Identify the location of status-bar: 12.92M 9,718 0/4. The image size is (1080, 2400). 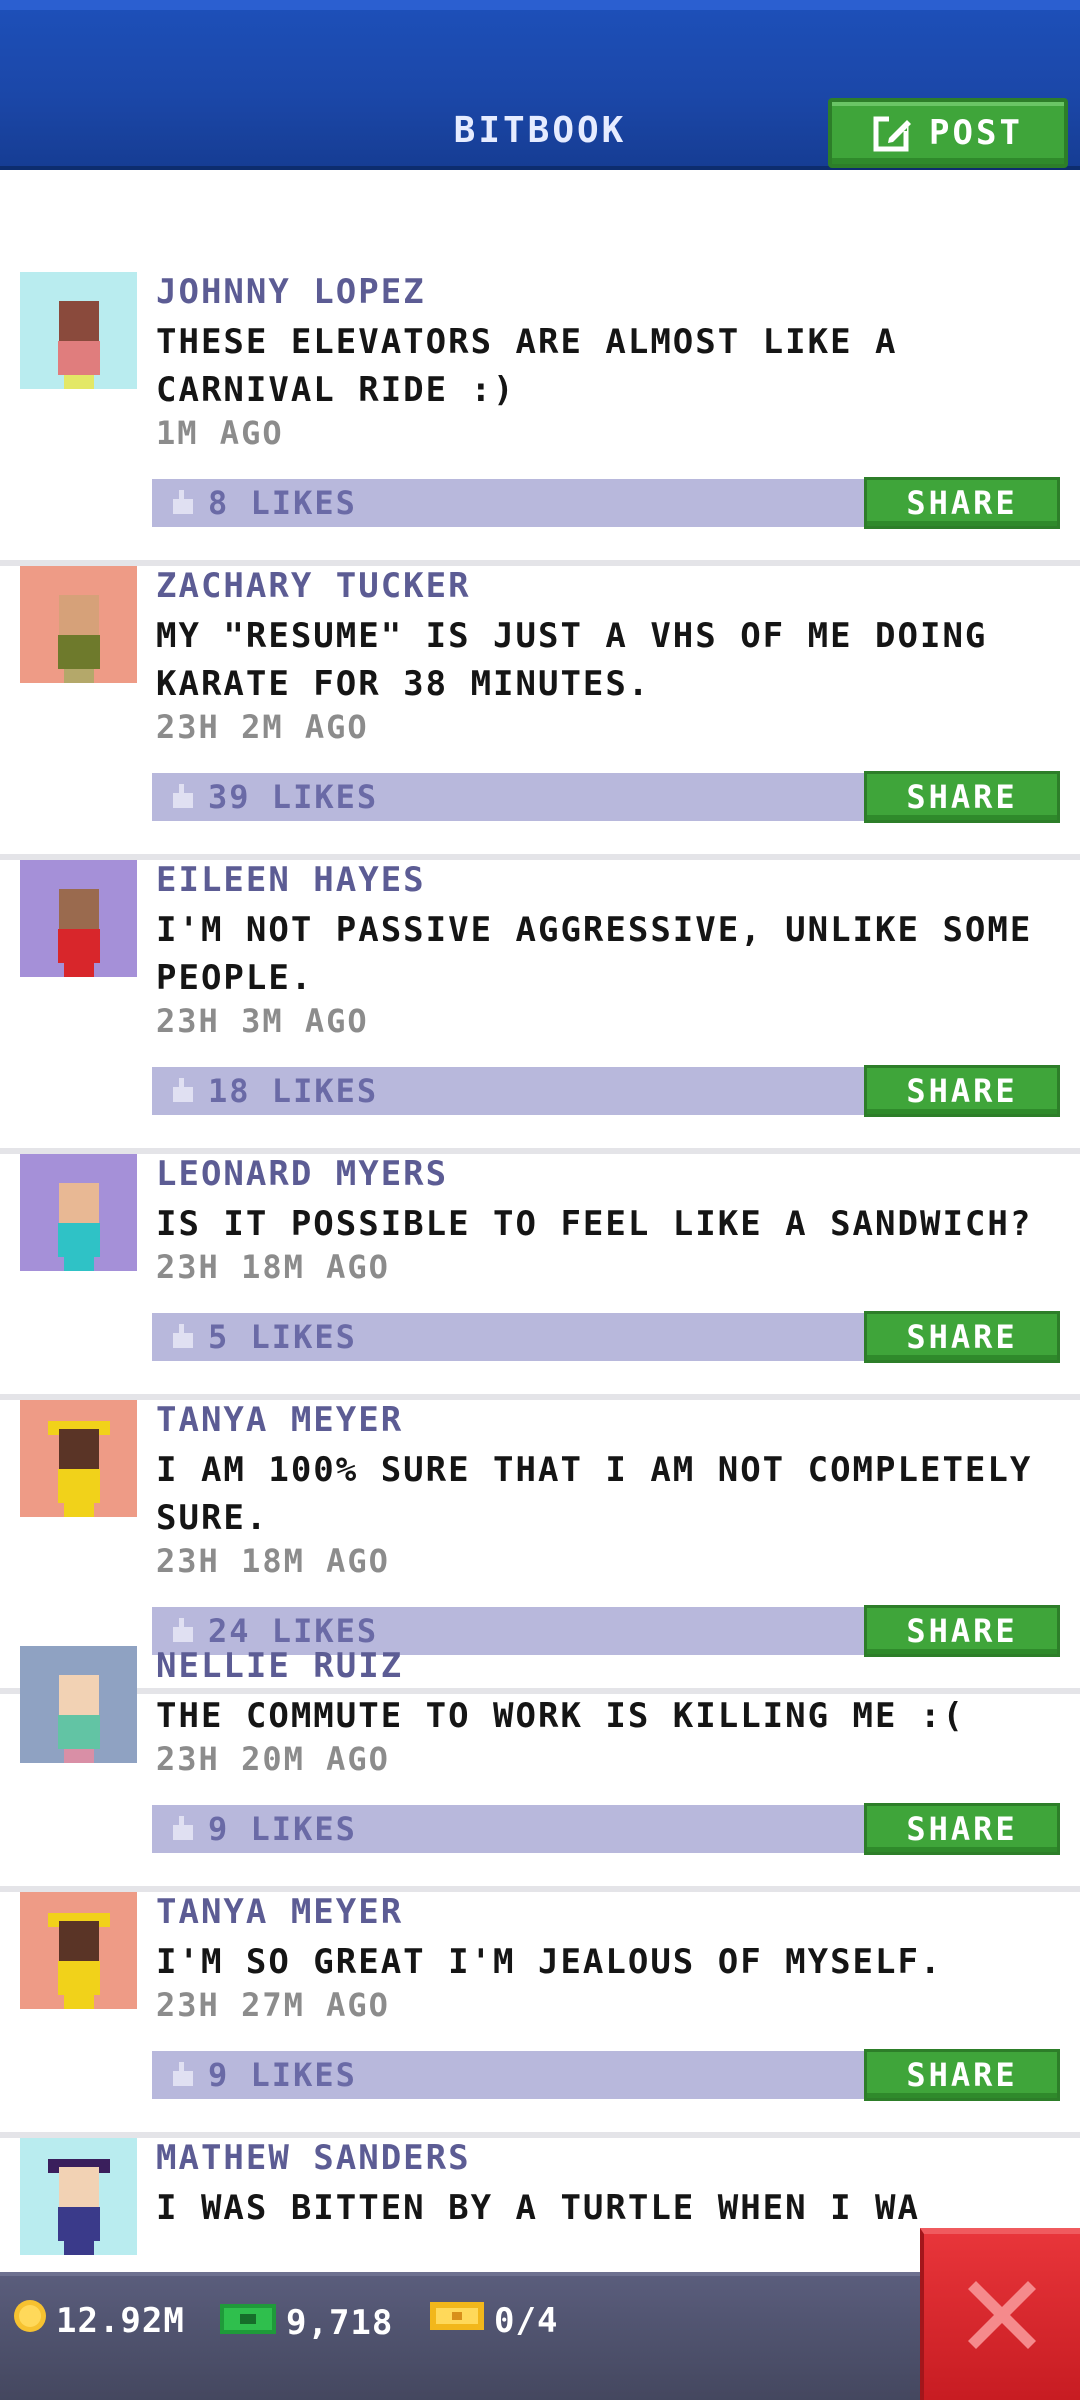
(540, 2336).